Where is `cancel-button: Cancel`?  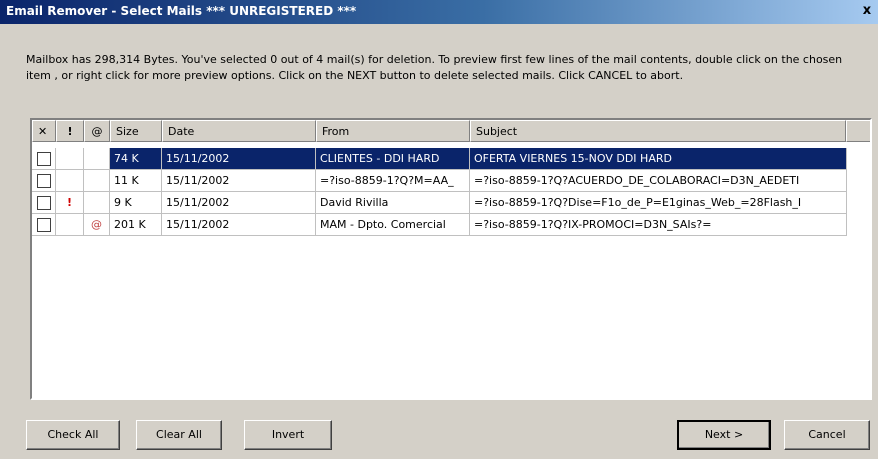 cancel-button: Cancel is located at coordinates (827, 435).